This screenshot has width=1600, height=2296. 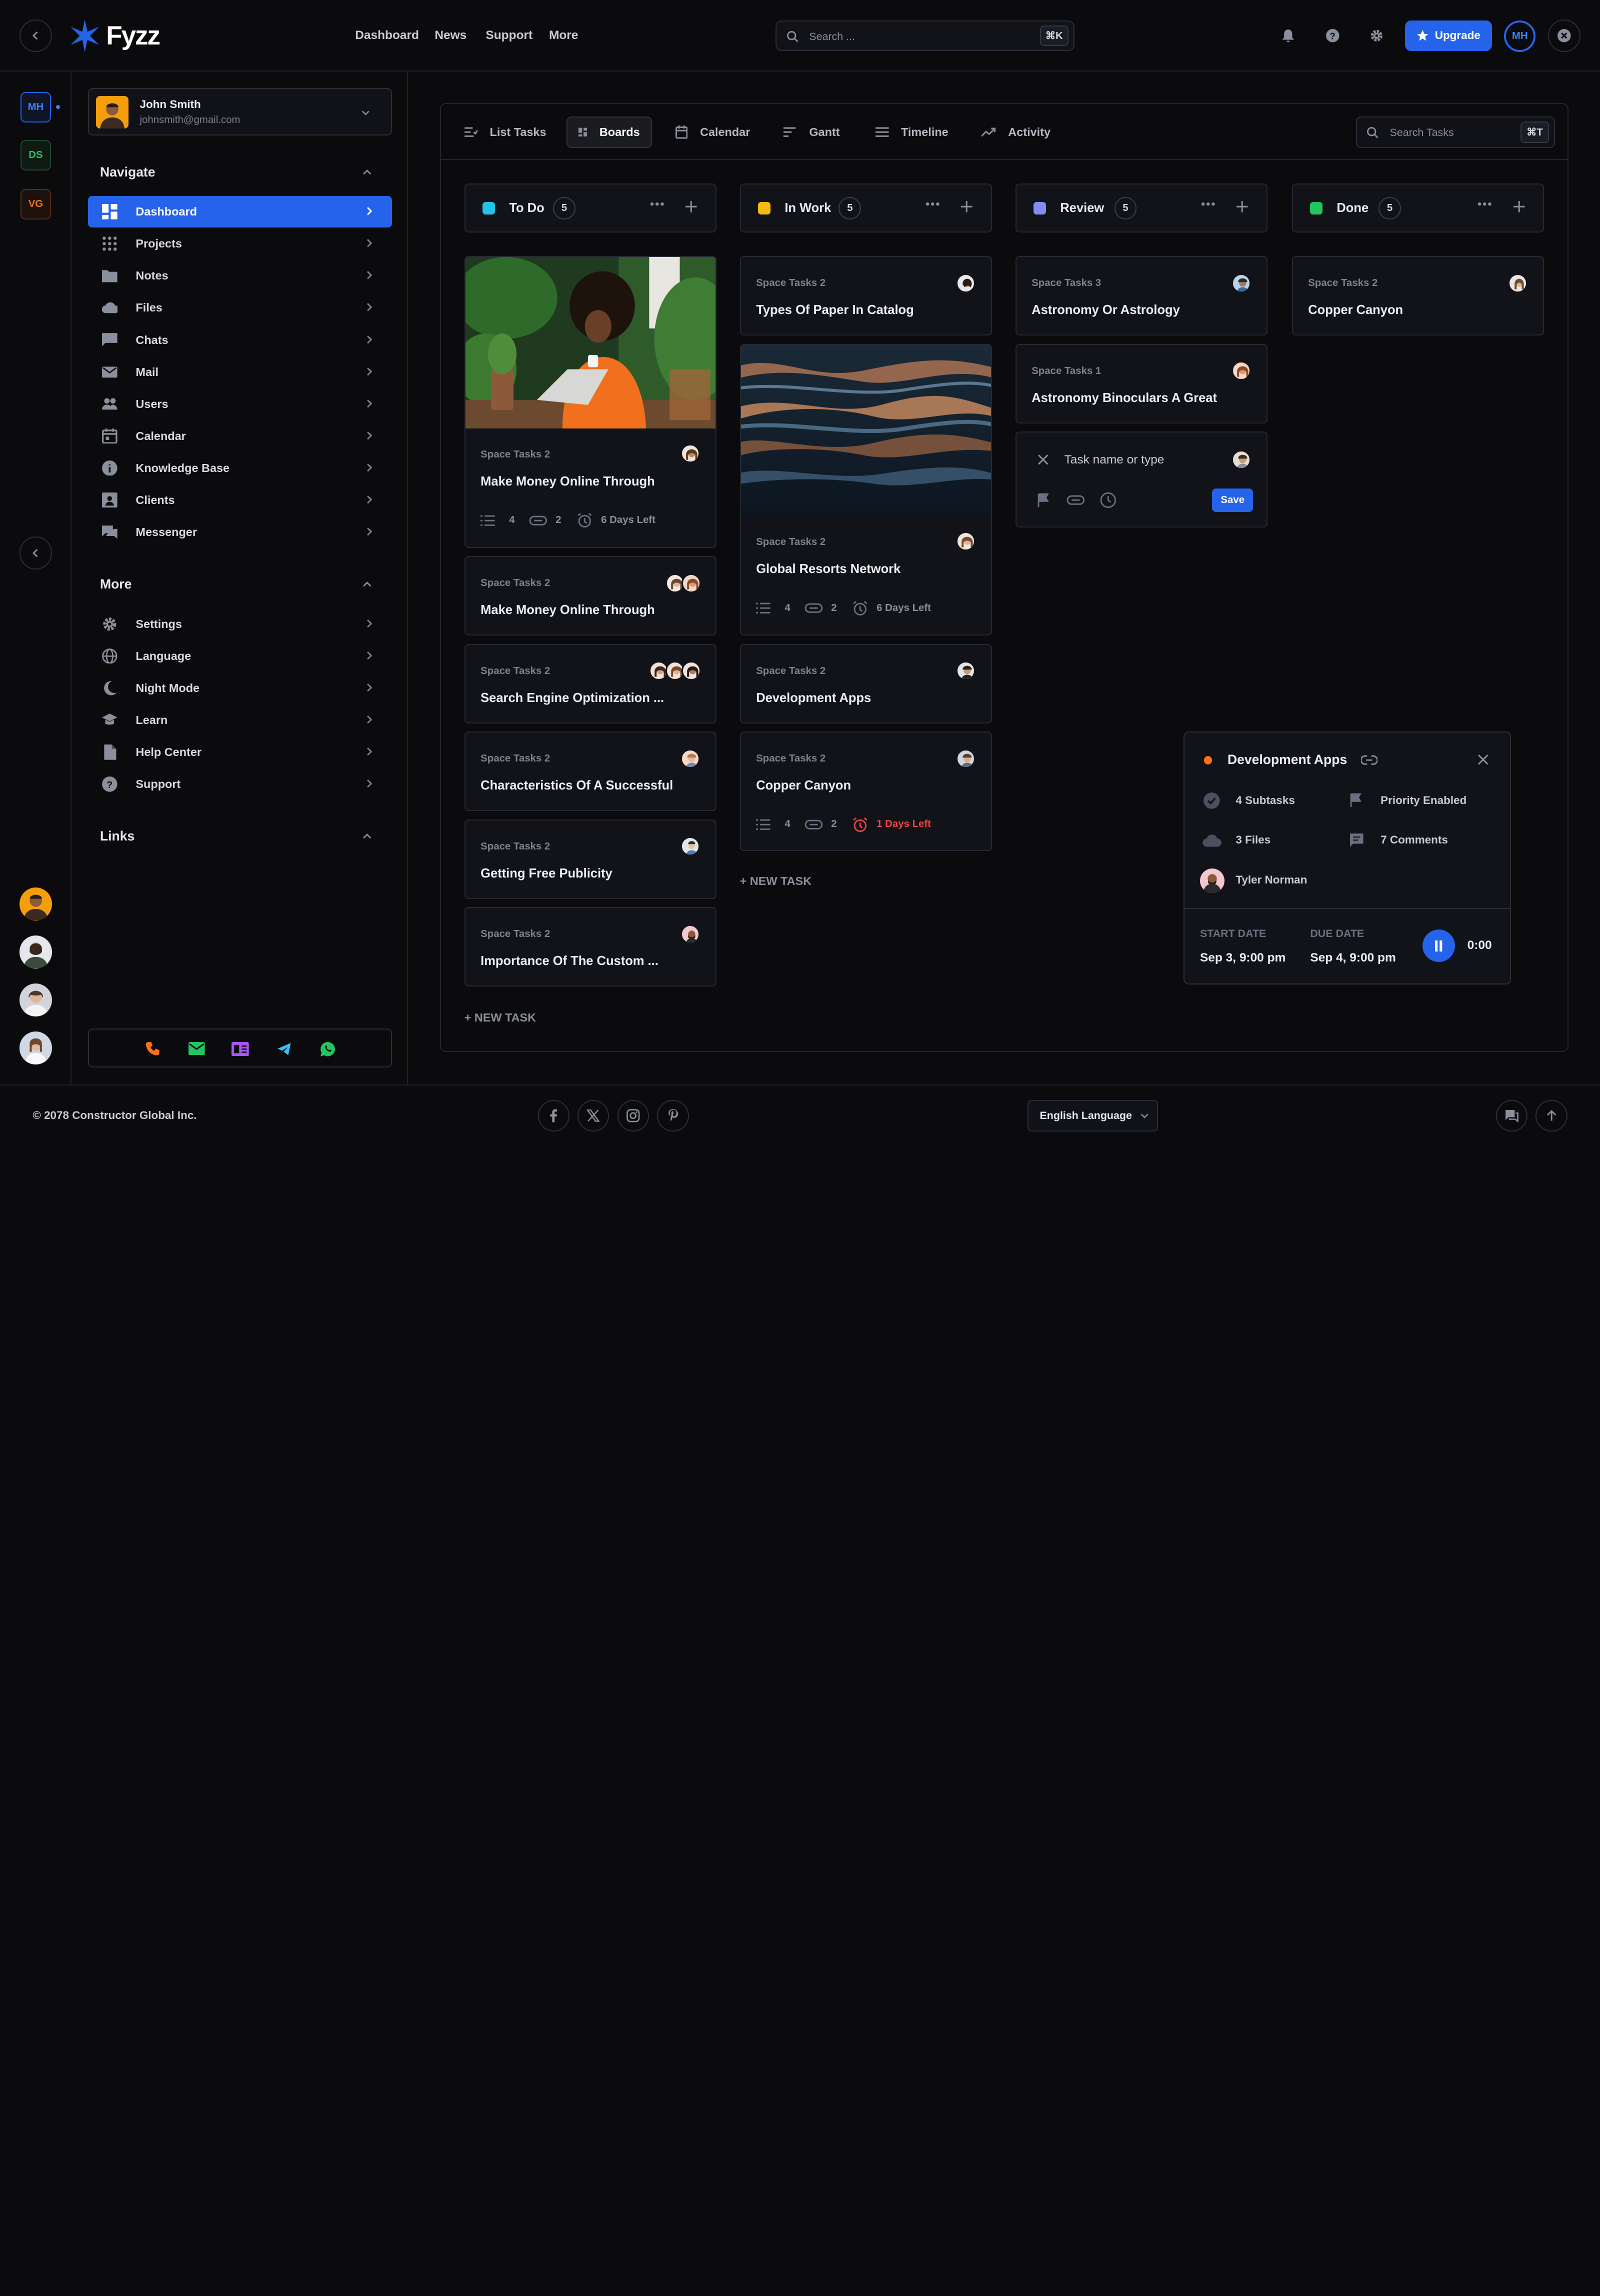 What do you see at coordinates (240, 244) in the screenshot?
I see `sidebar-item-projects: Projects` at bounding box center [240, 244].